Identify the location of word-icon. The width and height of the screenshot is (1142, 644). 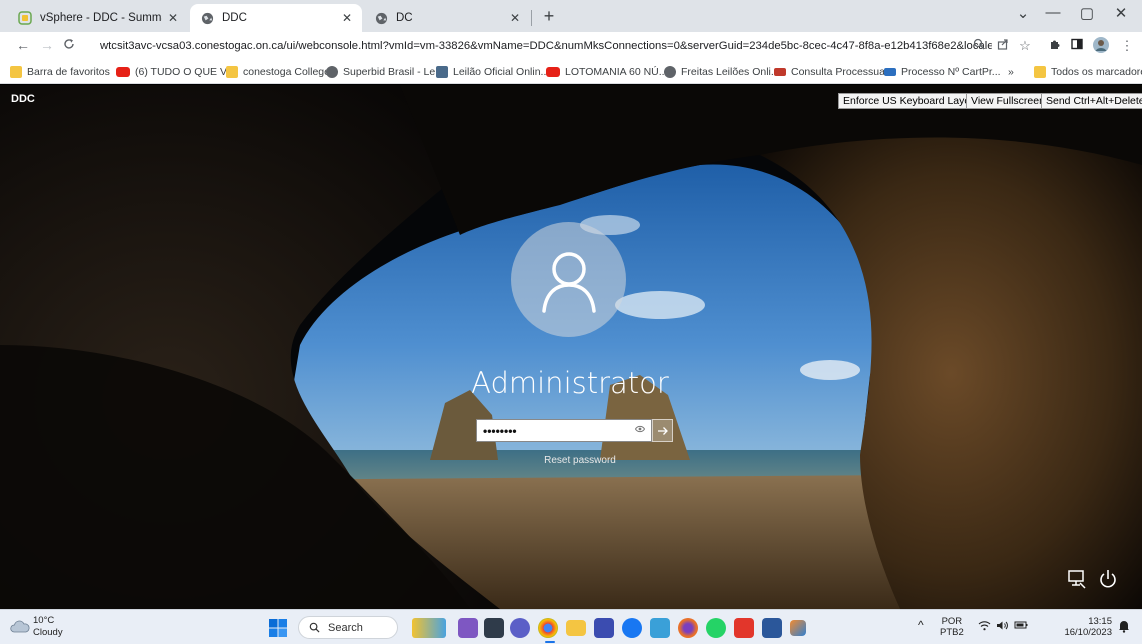
(772, 628).